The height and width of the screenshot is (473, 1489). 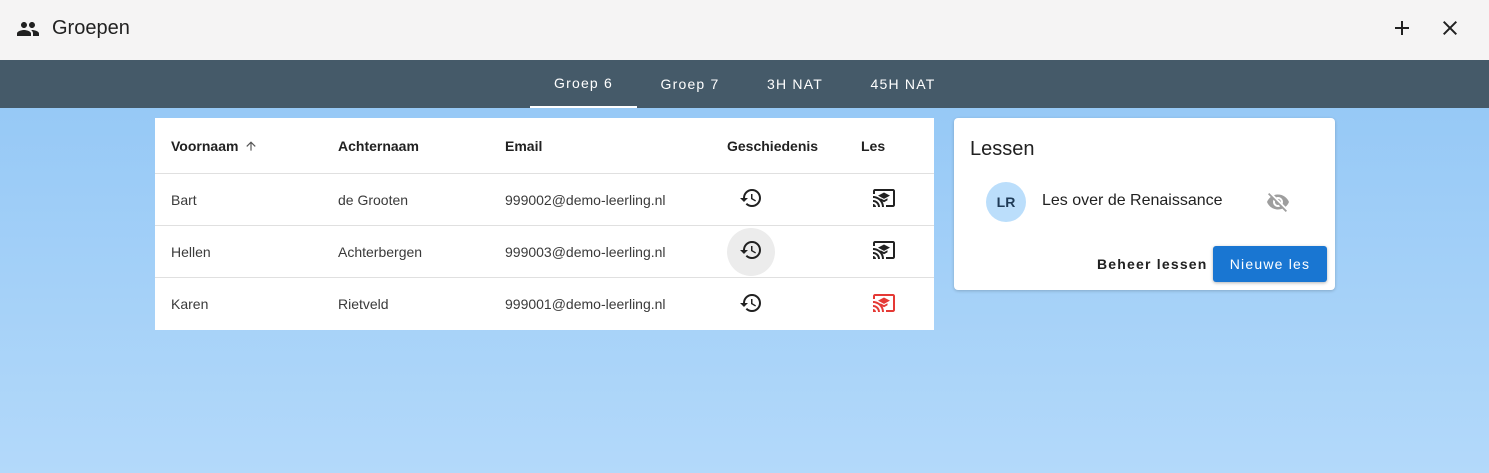 What do you see at coordinates (28, 29) in the screenshot?
I see `group-icon` at bounding box center [28, 29].